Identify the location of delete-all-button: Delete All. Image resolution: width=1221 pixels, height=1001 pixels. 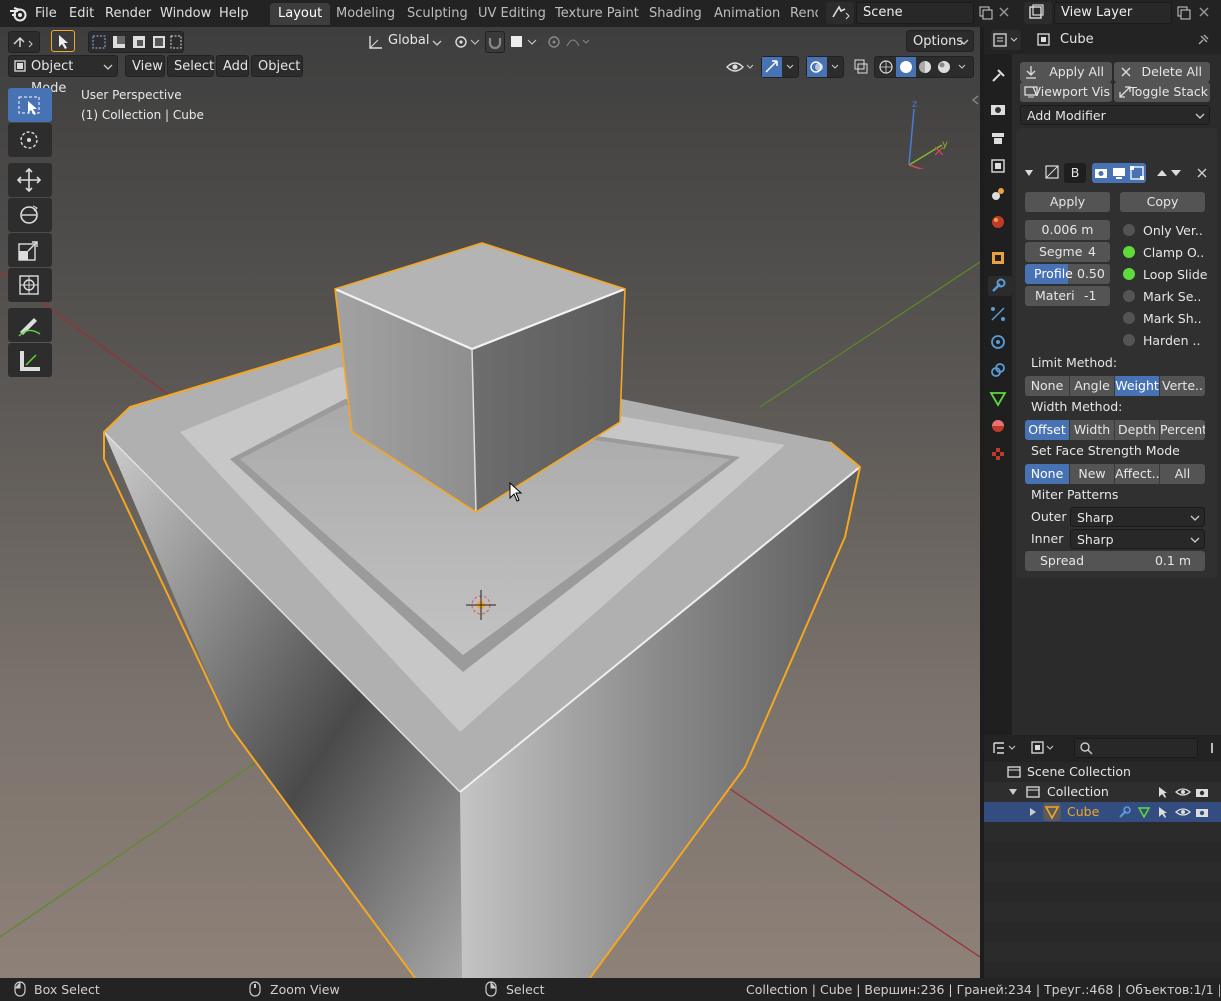
(1162, 72).